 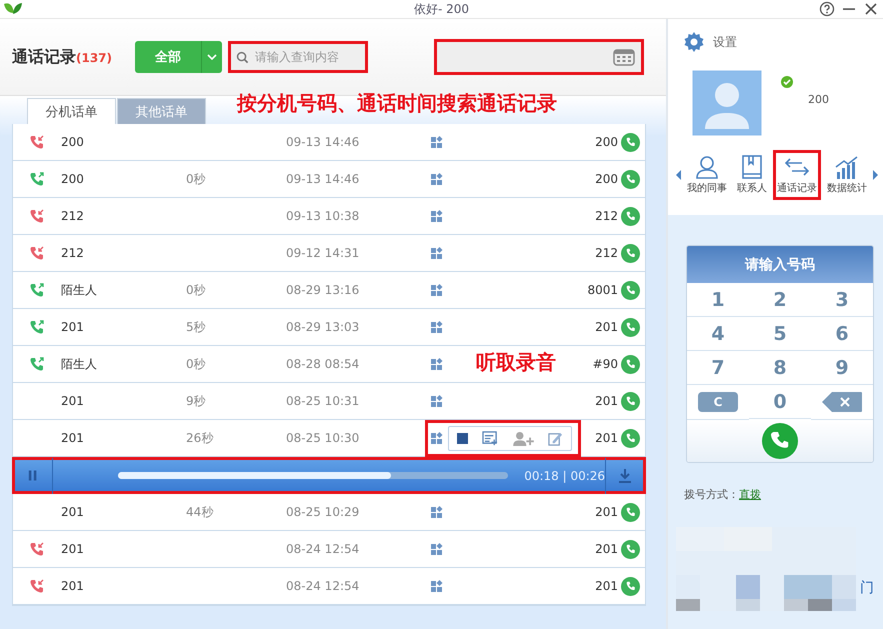 I want to click on phone-number: #90, so click(x=605, y=364).